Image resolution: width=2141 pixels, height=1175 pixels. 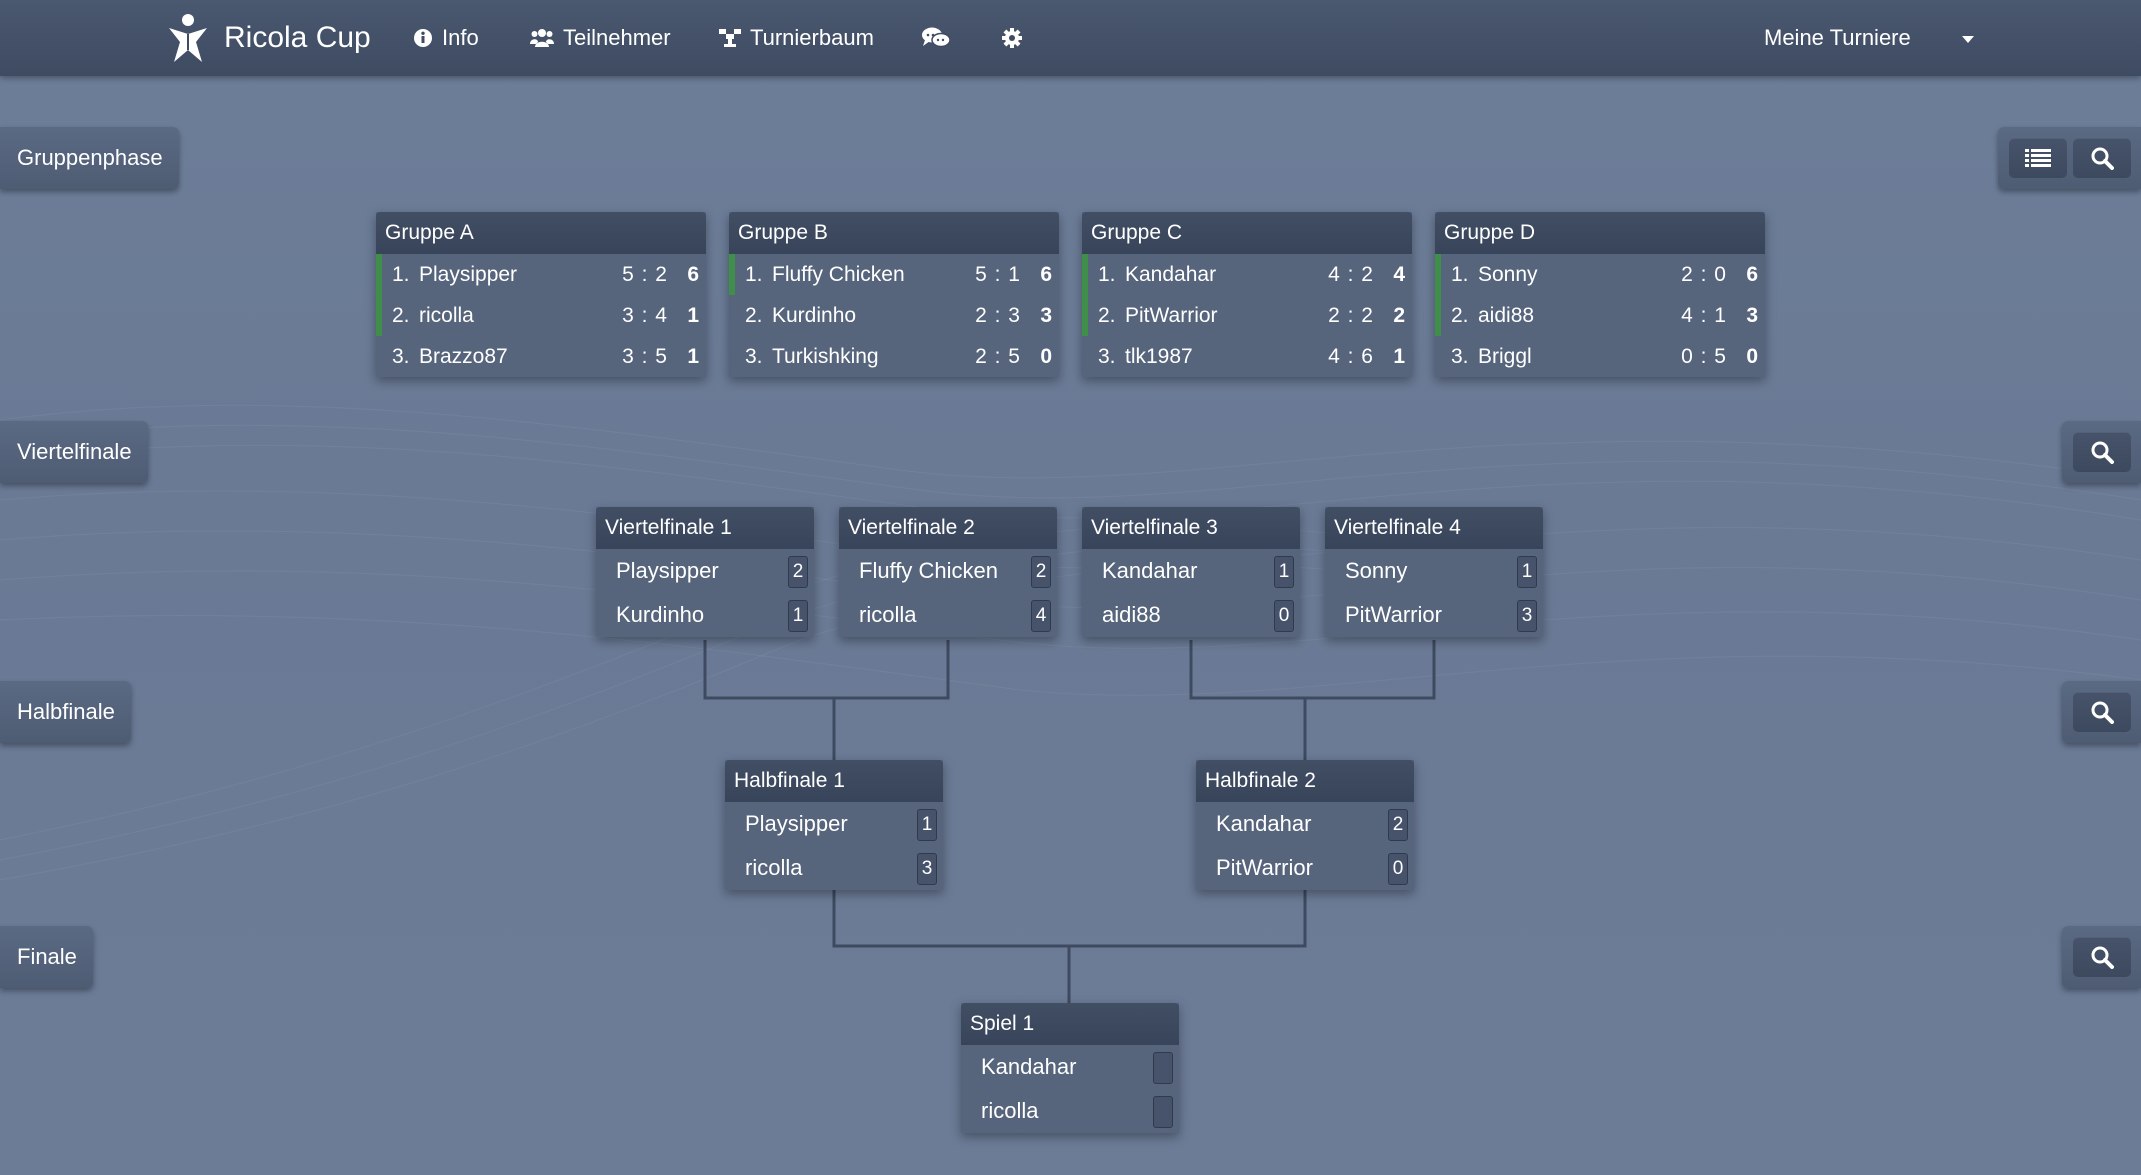 I want to click on match-score: 3, so click(x=927, y=869).